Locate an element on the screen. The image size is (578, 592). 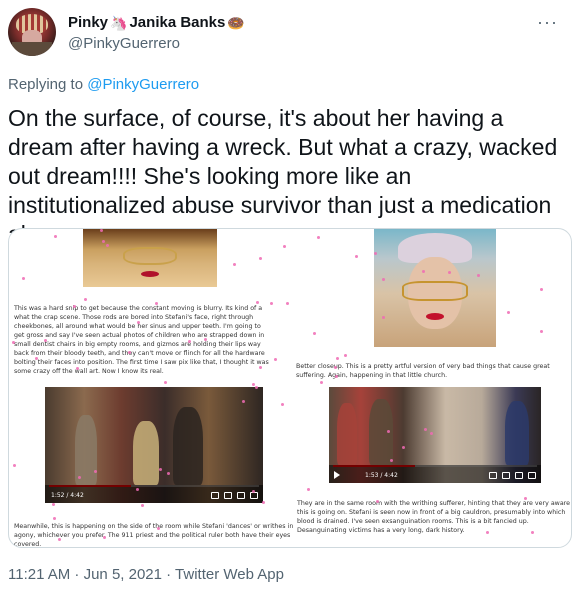
display-name: Pinky 🦄 Janika Banks 🍩 is located at coordinates (156, 22).